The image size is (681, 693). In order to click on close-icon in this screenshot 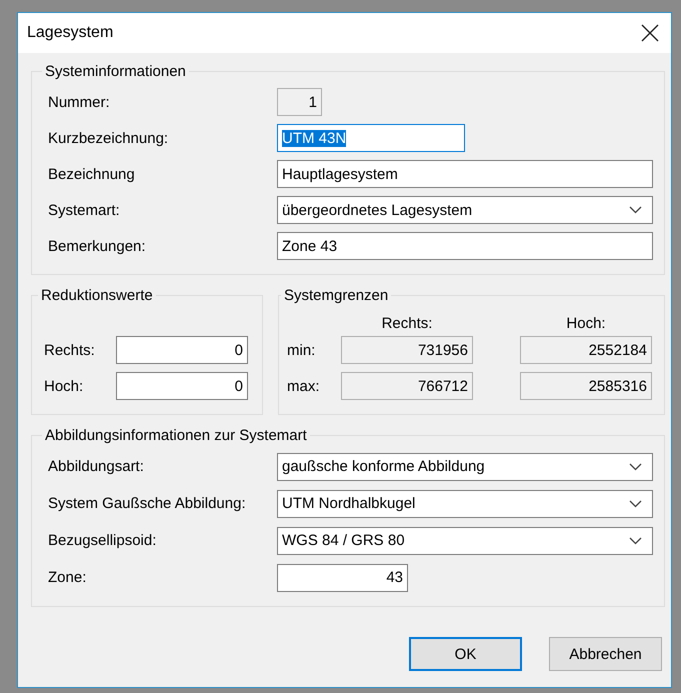, I will do `click(650, 33)`.